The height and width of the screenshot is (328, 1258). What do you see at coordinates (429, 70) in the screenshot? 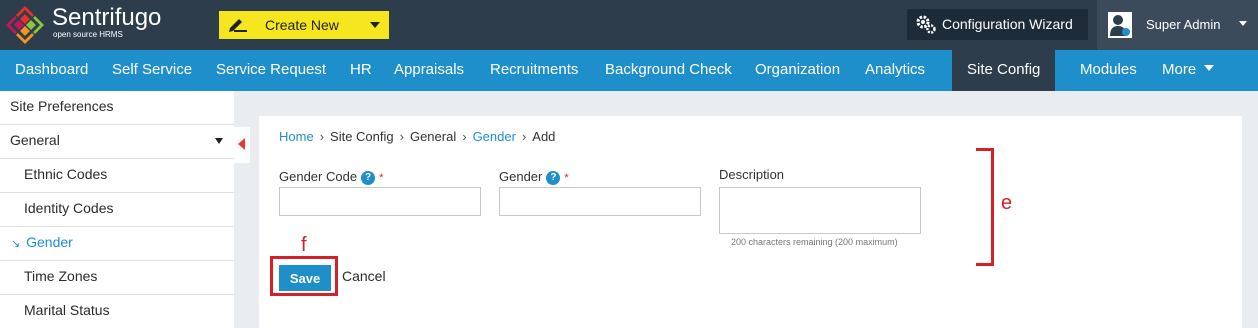
I see `nav-appraisals: Appraisals` at bounding box center [429, 70].